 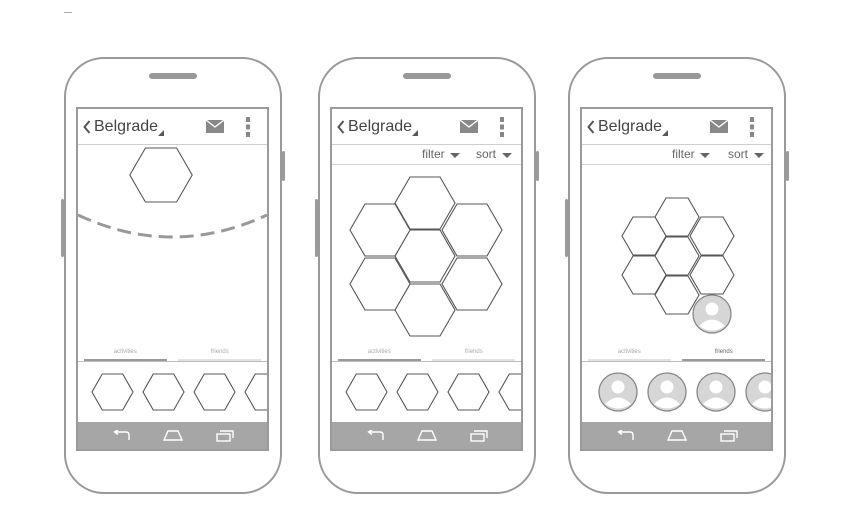 What do you see at coordinates (172, 226) in the screenshot?
I see `dashed-arc` at bounding box center [172, 226].